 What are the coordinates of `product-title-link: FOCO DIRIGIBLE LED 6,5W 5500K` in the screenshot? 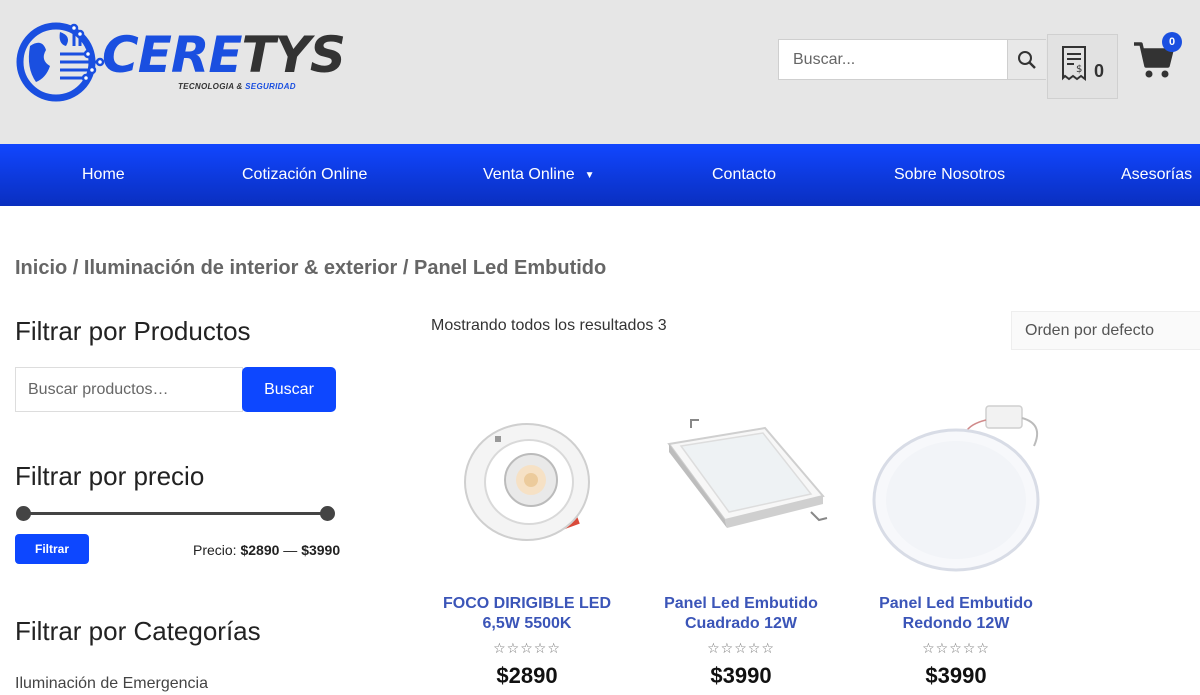 It's located at (527, 614).